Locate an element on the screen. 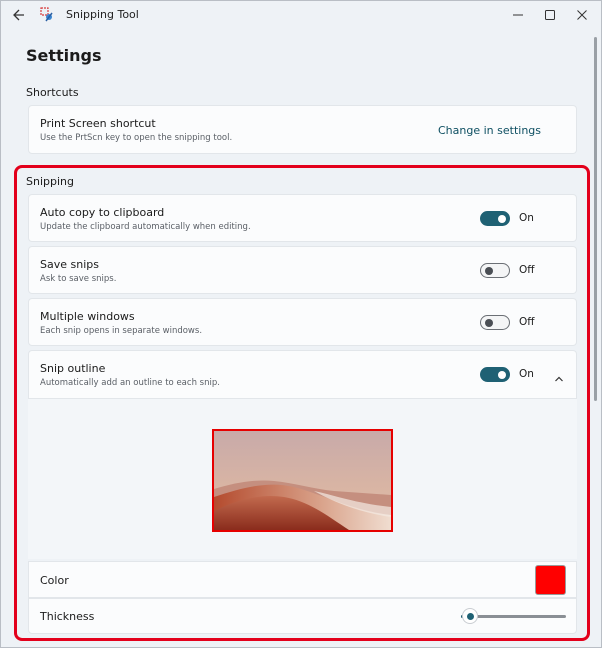 Image resolution: width=602 pixels, height=648 pixels. change-in-settings-link: Change in settings is located at coordinates (489, 130).